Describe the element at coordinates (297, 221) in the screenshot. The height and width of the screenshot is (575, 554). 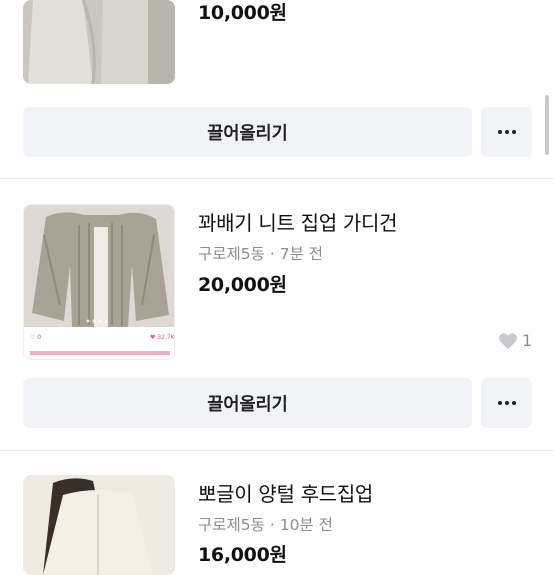
I see `listing-title: 꽈배기 니트 집업 가디건` at that location.